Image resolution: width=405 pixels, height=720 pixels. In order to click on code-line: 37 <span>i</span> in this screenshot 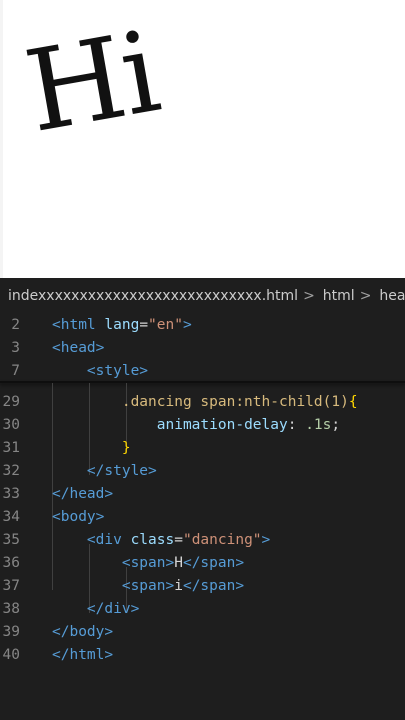, I will do `click(202, 586)`.